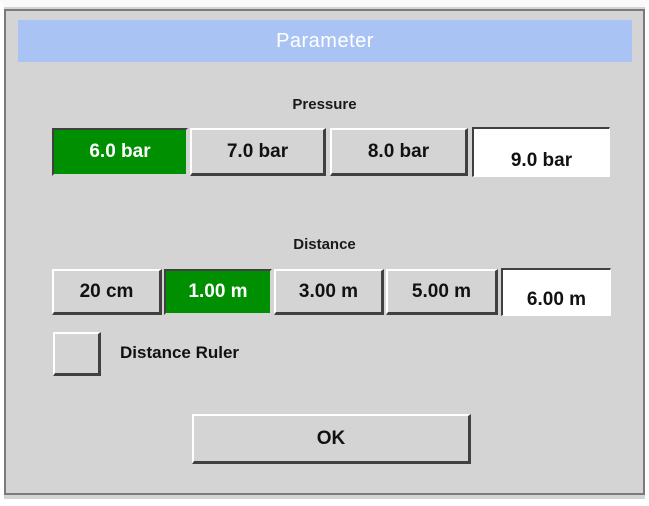 The image size is (649, 506). Describe the element at coordinates (180, 352) in the screenshot. I see `distance-ruler-label: Distance Ruler` at that location.